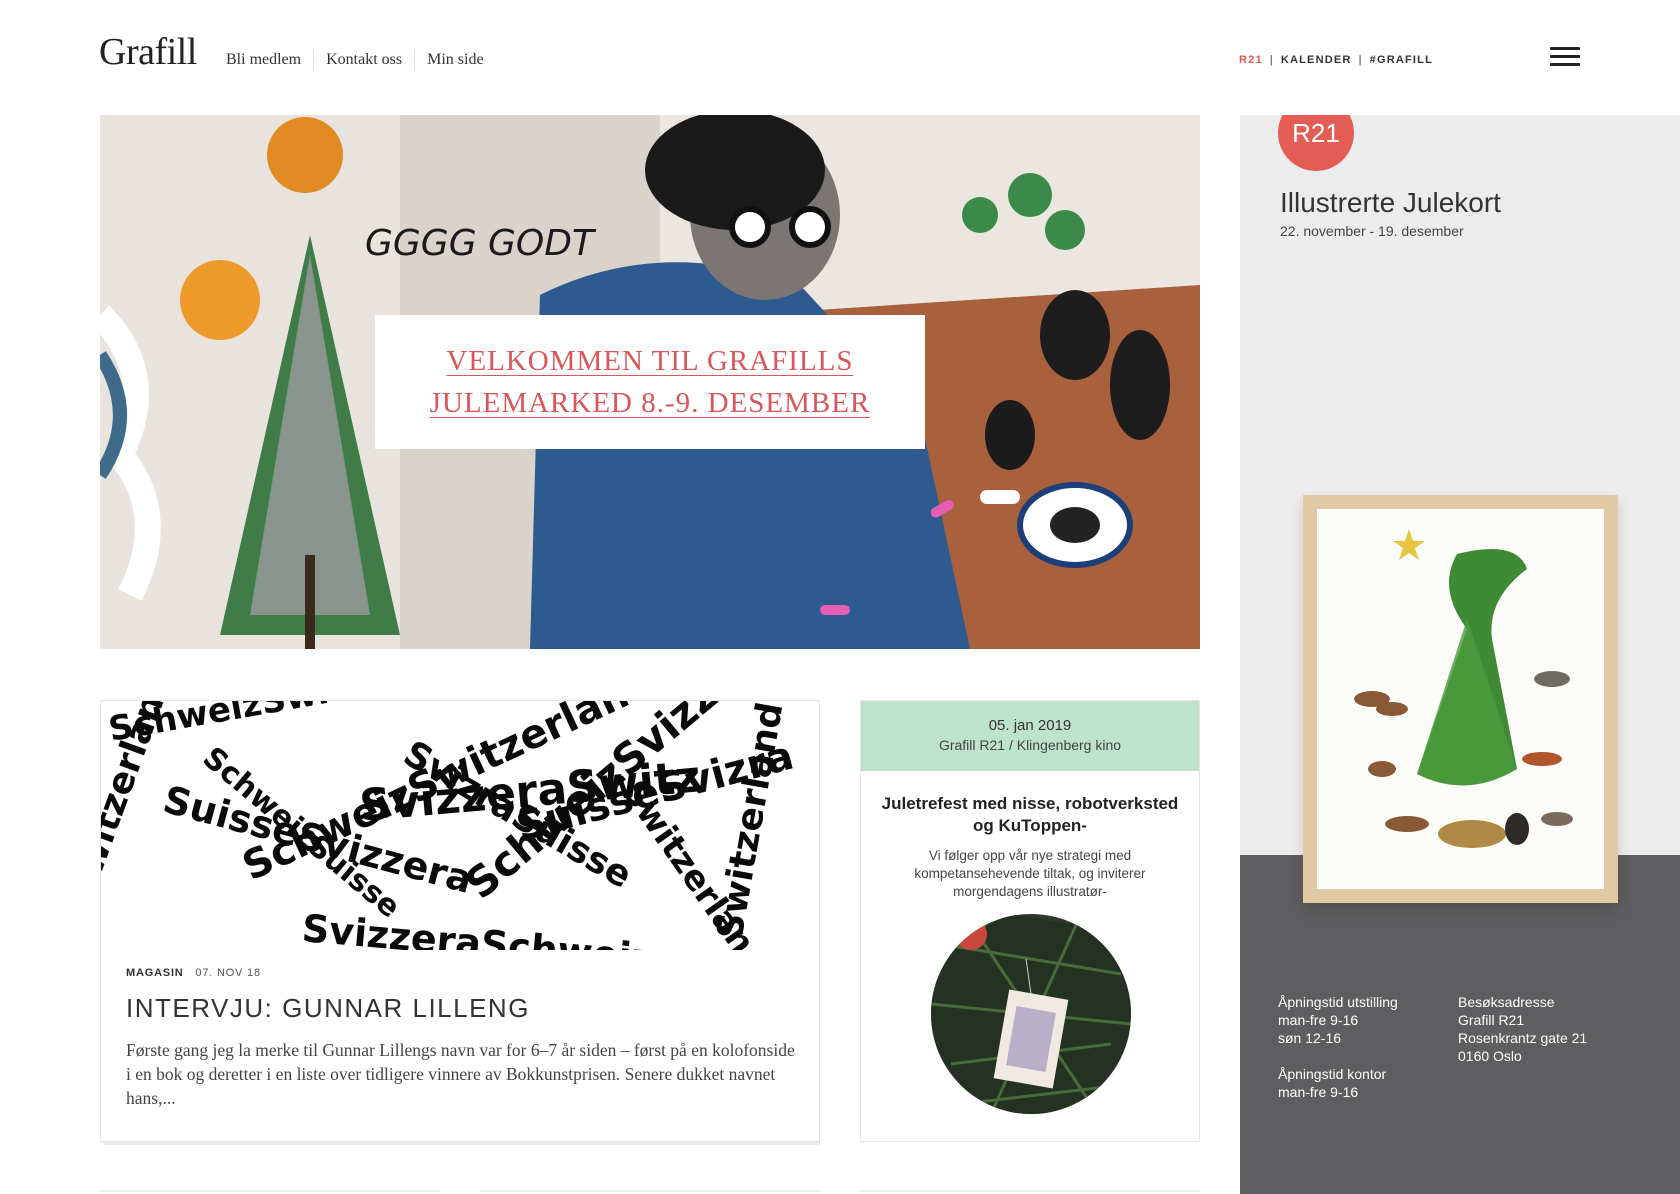 The height and width of the screenshot is (1194, 1680). I want to click on address-line-3: 0160 Oslo, so click(1490, 1056).